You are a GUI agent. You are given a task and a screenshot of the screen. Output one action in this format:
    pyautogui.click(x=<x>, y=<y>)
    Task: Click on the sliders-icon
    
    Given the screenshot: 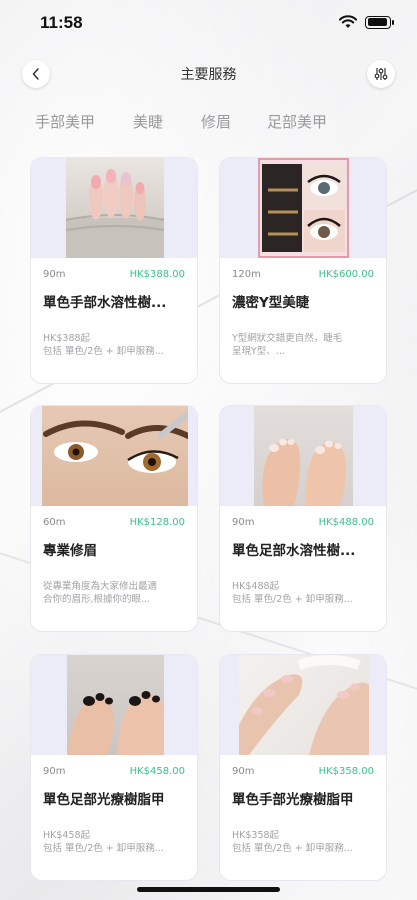 What is the action you would take?
    pyautogui.click(x=381, y=74)
    